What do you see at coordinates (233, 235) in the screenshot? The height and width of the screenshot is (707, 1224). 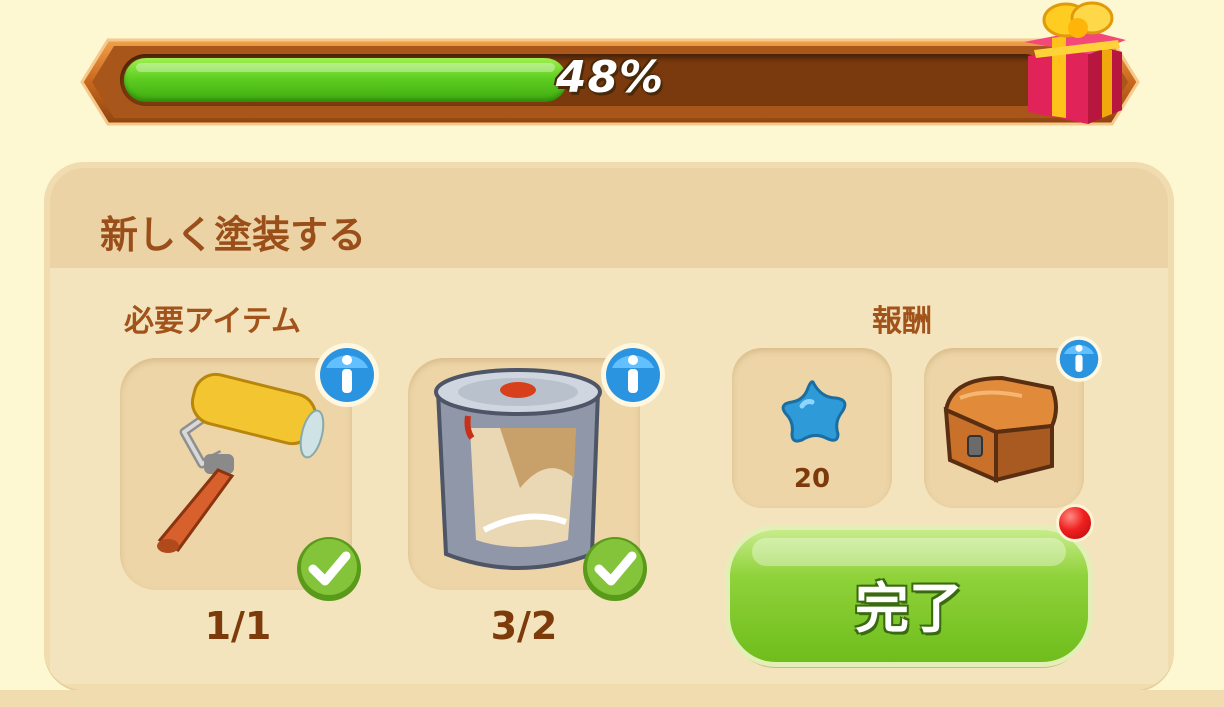 I see `panel-title: 新しく塗装する` at bounding box center [233, 235].